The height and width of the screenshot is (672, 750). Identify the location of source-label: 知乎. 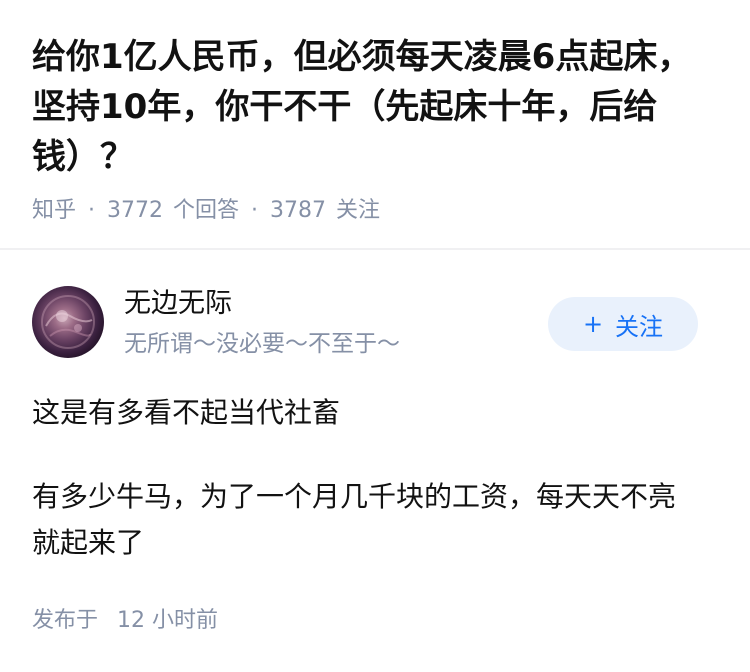
(54, 210).